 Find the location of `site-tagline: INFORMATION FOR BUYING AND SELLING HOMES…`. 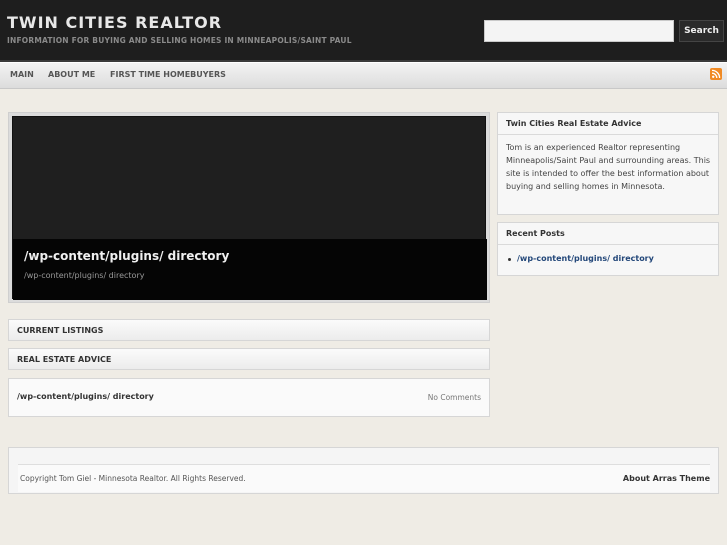

site-tagline: INFORMATION FOR BUYING AND SELLING HOMES… is located at coordinates (179, 40).